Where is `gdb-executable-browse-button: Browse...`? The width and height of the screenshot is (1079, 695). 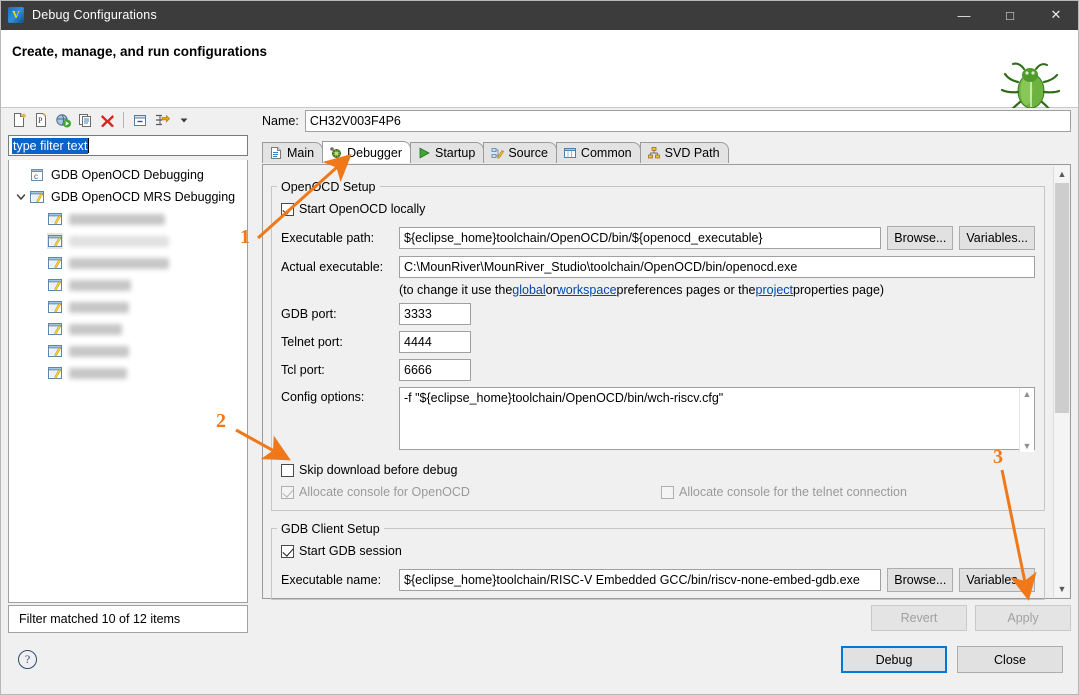
gdb-executable-browse-button: Browse... is located at coordinates (920, 580).